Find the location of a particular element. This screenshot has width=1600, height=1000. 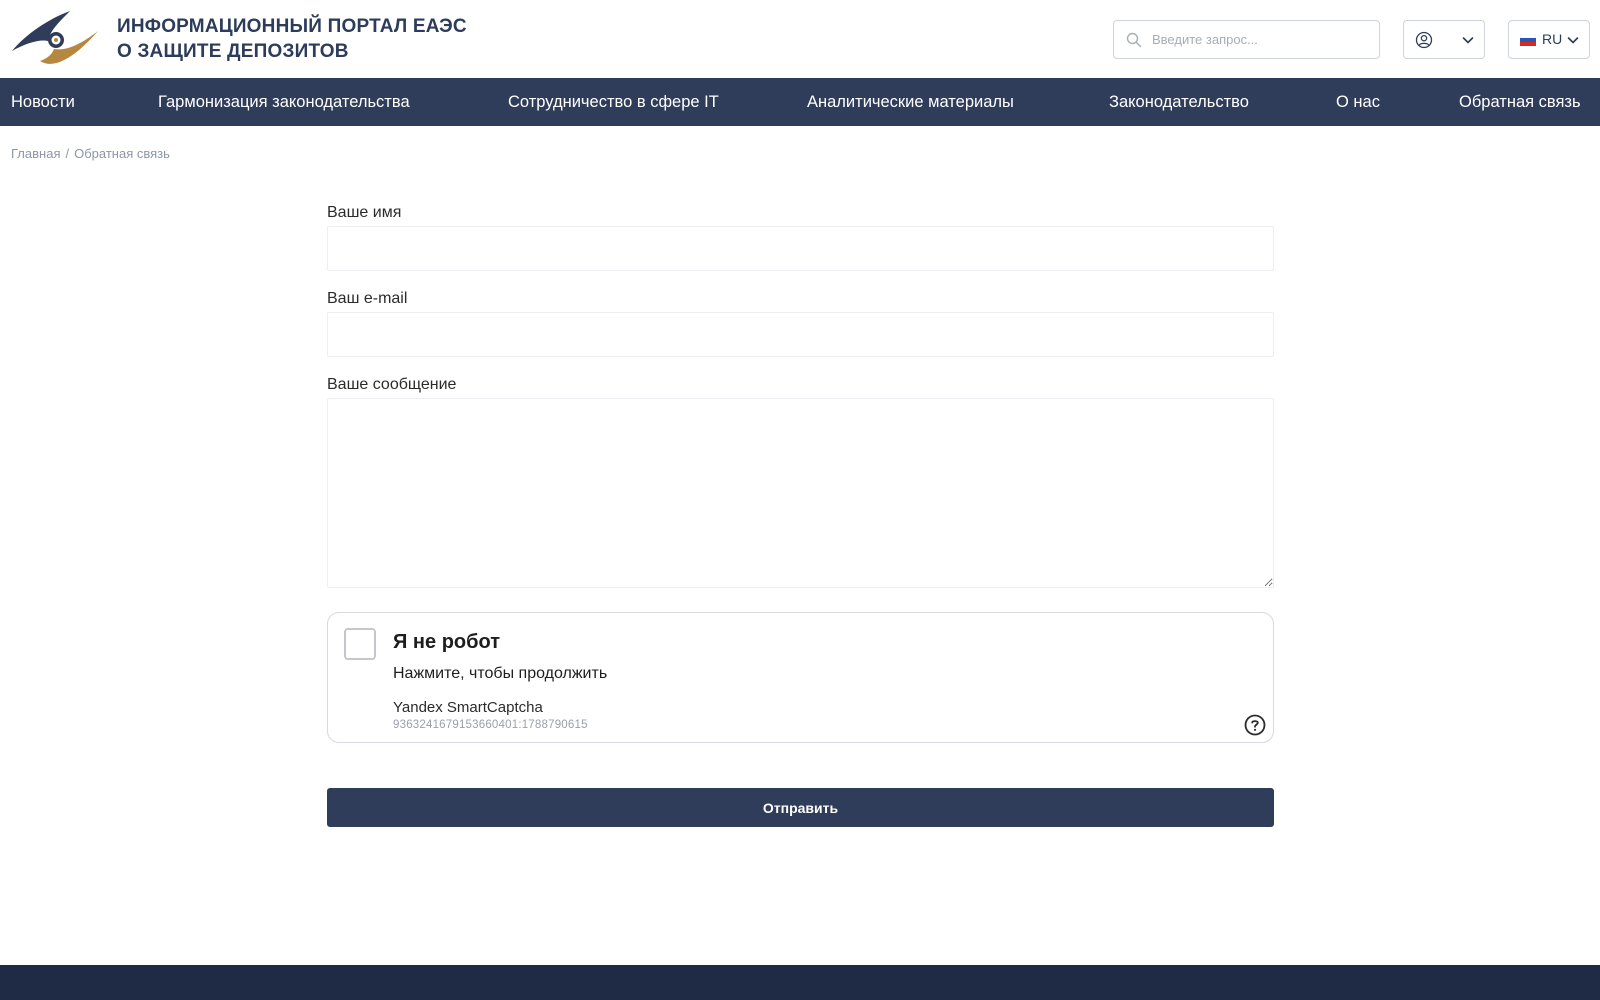

name-label: Ваше имя is located at coordinates (364, 212).